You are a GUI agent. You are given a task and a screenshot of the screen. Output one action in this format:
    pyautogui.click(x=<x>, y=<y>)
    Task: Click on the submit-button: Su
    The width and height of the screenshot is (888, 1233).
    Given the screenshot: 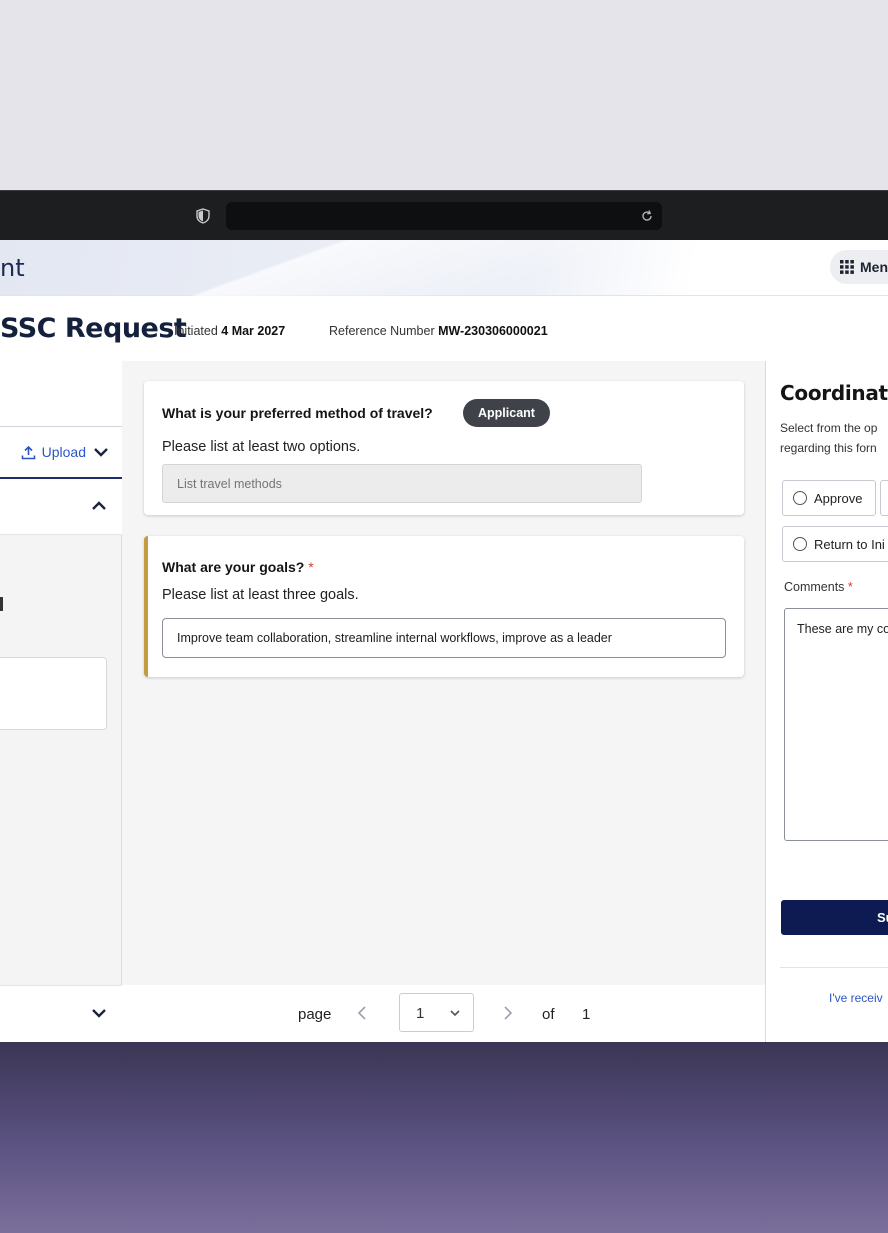 What is the action you would take?
    pyautogui.click(x=834, y=917)
    